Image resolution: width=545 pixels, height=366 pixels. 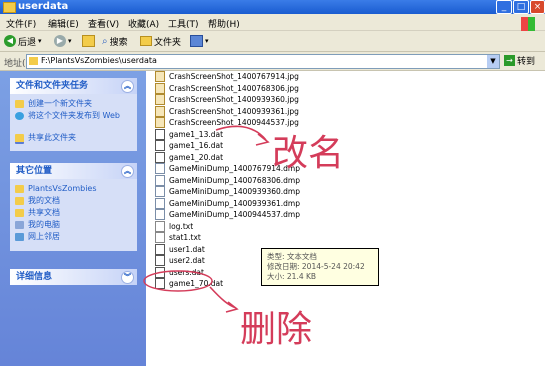 I want to click on delete-arrow, so click(x=224, y=299).